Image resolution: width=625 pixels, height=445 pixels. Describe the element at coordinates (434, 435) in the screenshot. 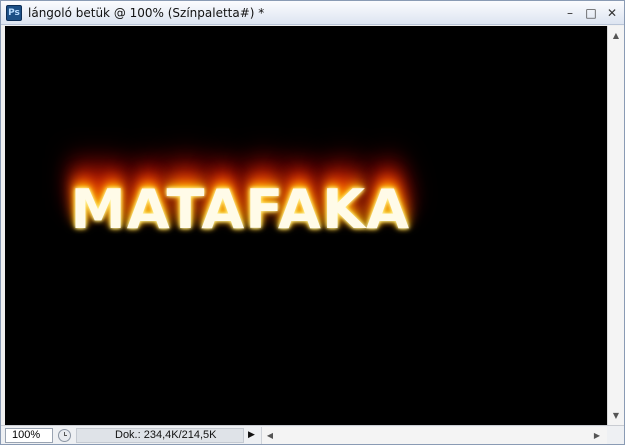

I see `horizontal-scrollbar: ◀ ▶` at that location.